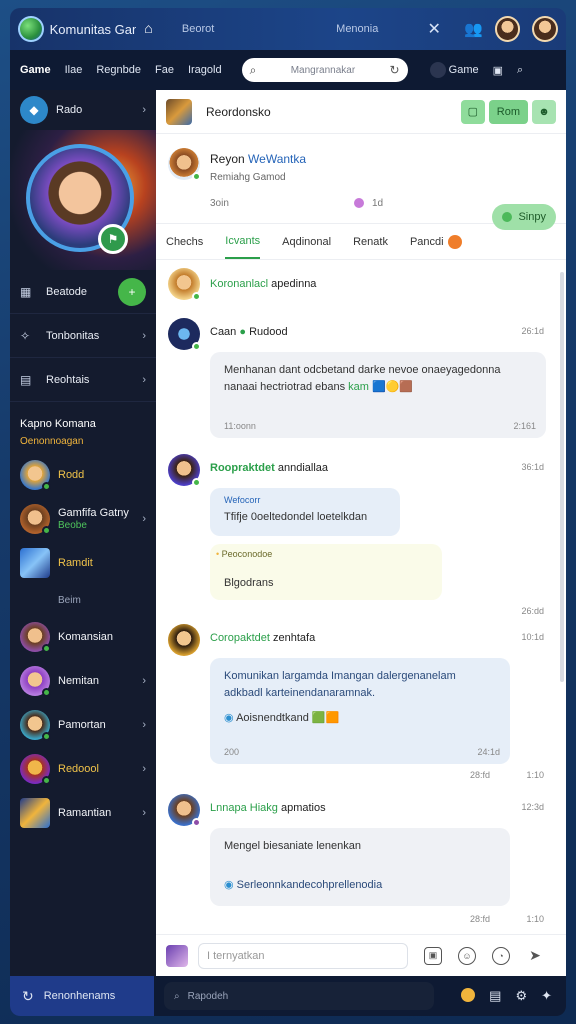 This screenshot has width=576, height=1024. Describe the element at coordinates (303, 955) in the screenshot. I see `message-input: I ternyatkan` at that location.